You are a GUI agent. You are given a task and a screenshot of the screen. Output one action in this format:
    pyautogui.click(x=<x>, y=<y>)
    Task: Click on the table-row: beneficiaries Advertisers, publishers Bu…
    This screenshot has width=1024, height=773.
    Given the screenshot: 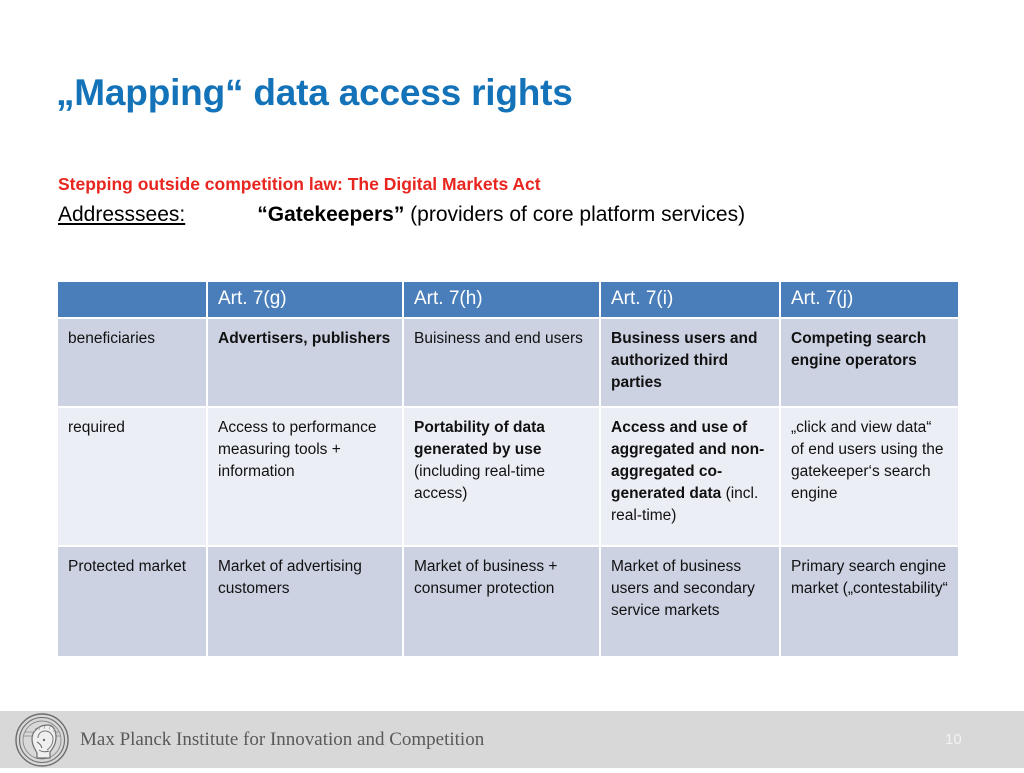 What is the action you would take?
    pyautogui.click(x=508, y=362)
    